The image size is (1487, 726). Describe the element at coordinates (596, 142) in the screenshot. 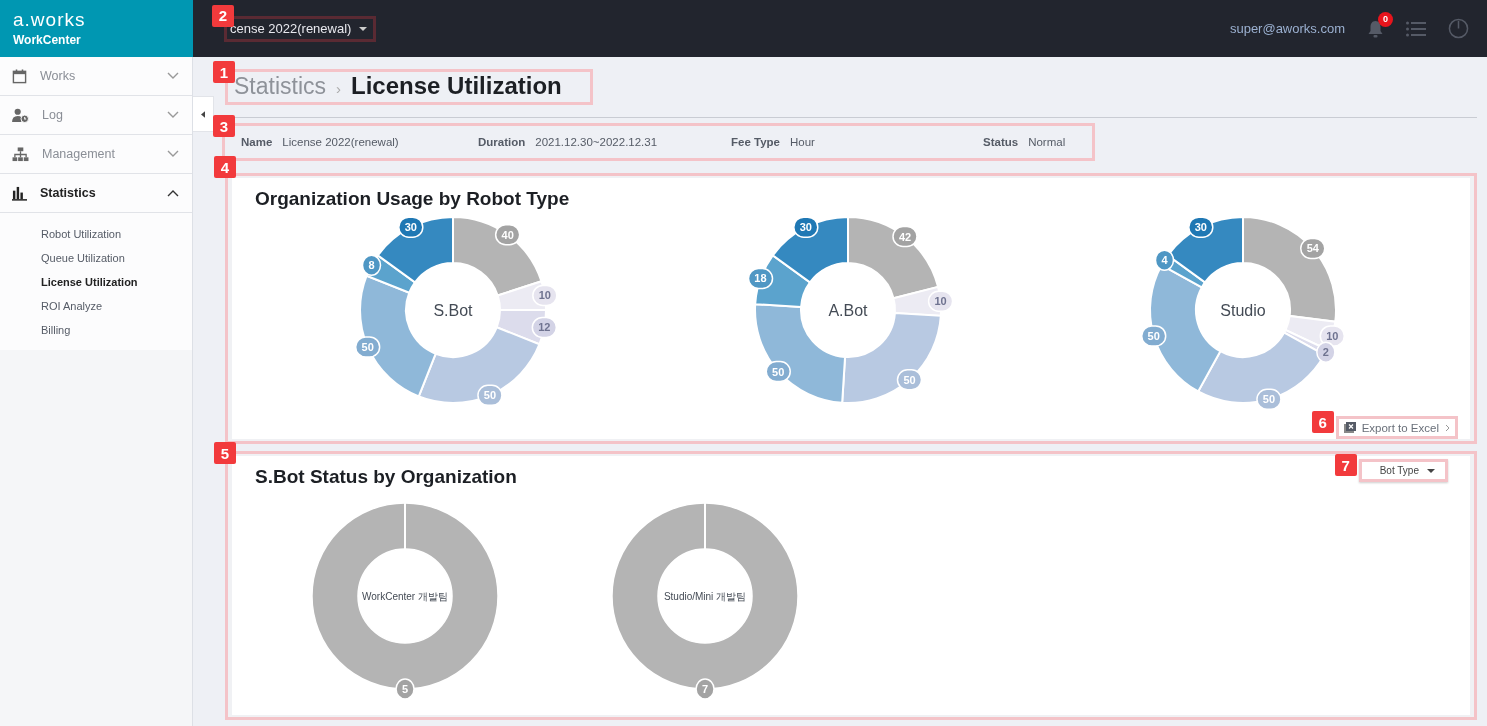

I see `field-value: 2021.12.30~2022.12.31` at that location.